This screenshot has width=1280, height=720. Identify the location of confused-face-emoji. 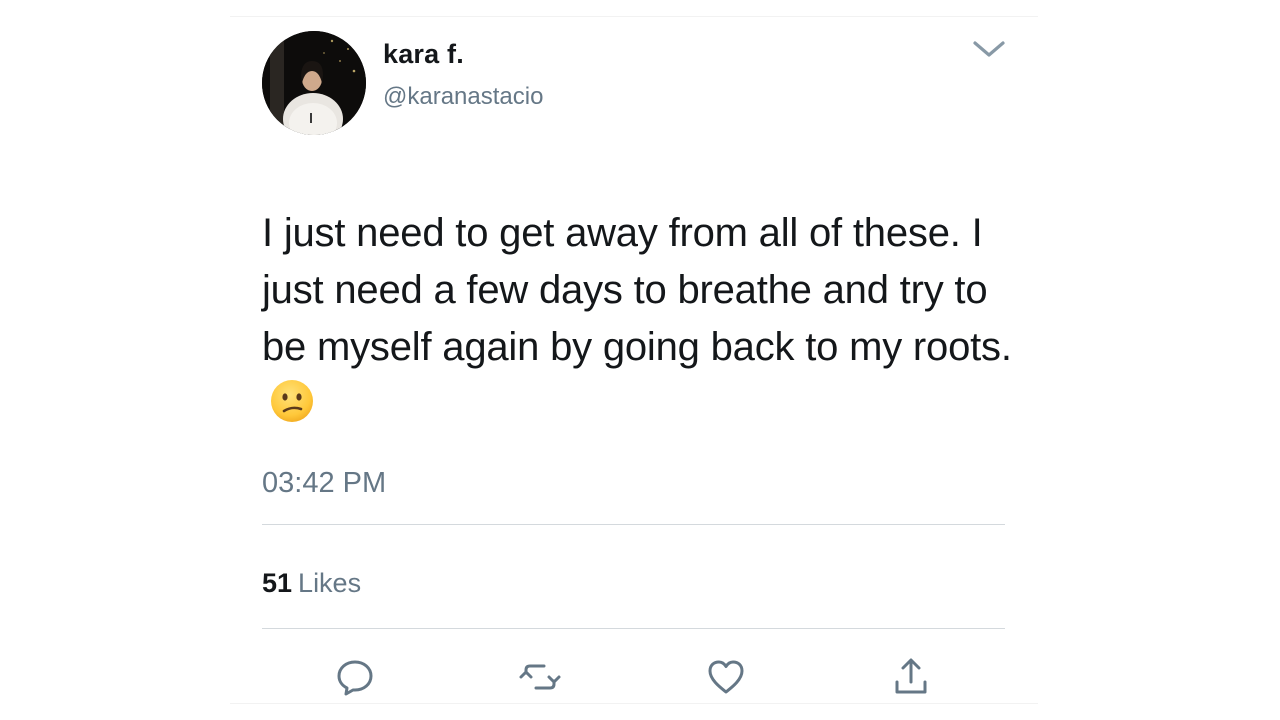
(292, 401).